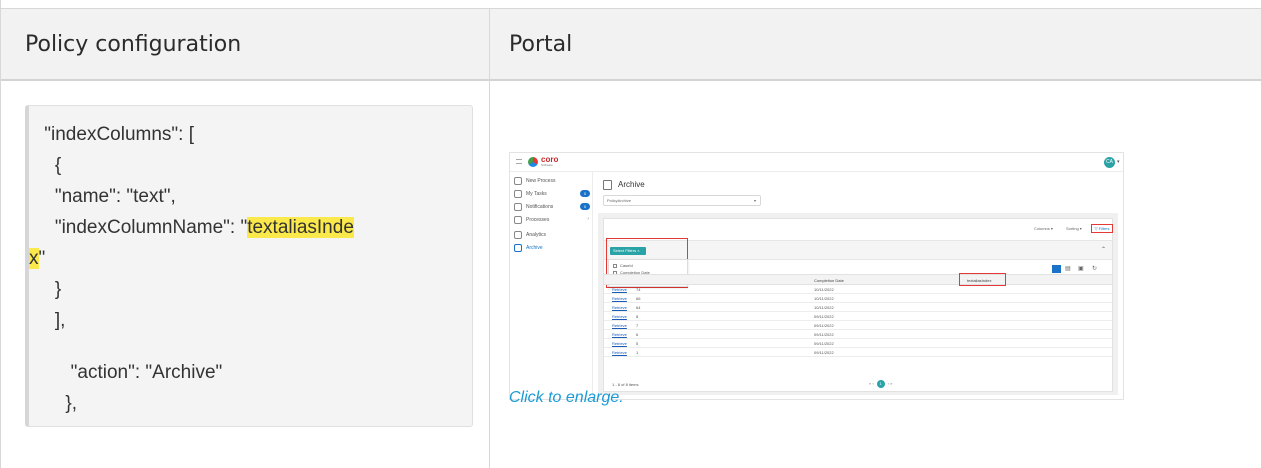  I want to click on case-id: 8, so click(637, 316).